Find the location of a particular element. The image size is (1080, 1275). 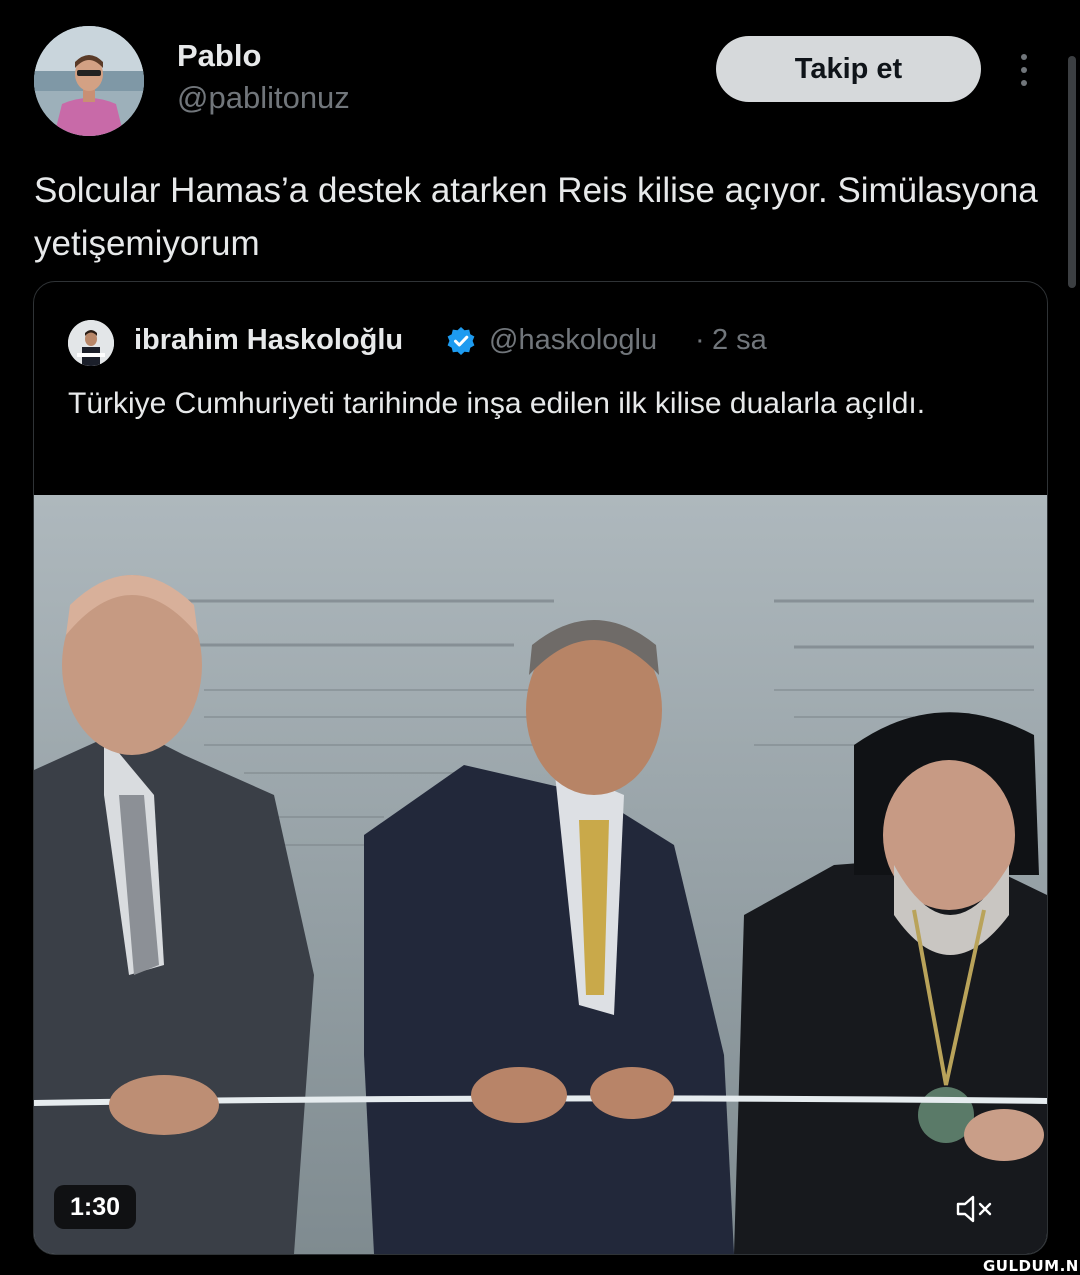

author-display-name: Pablo is located at coordinates (219, 56).